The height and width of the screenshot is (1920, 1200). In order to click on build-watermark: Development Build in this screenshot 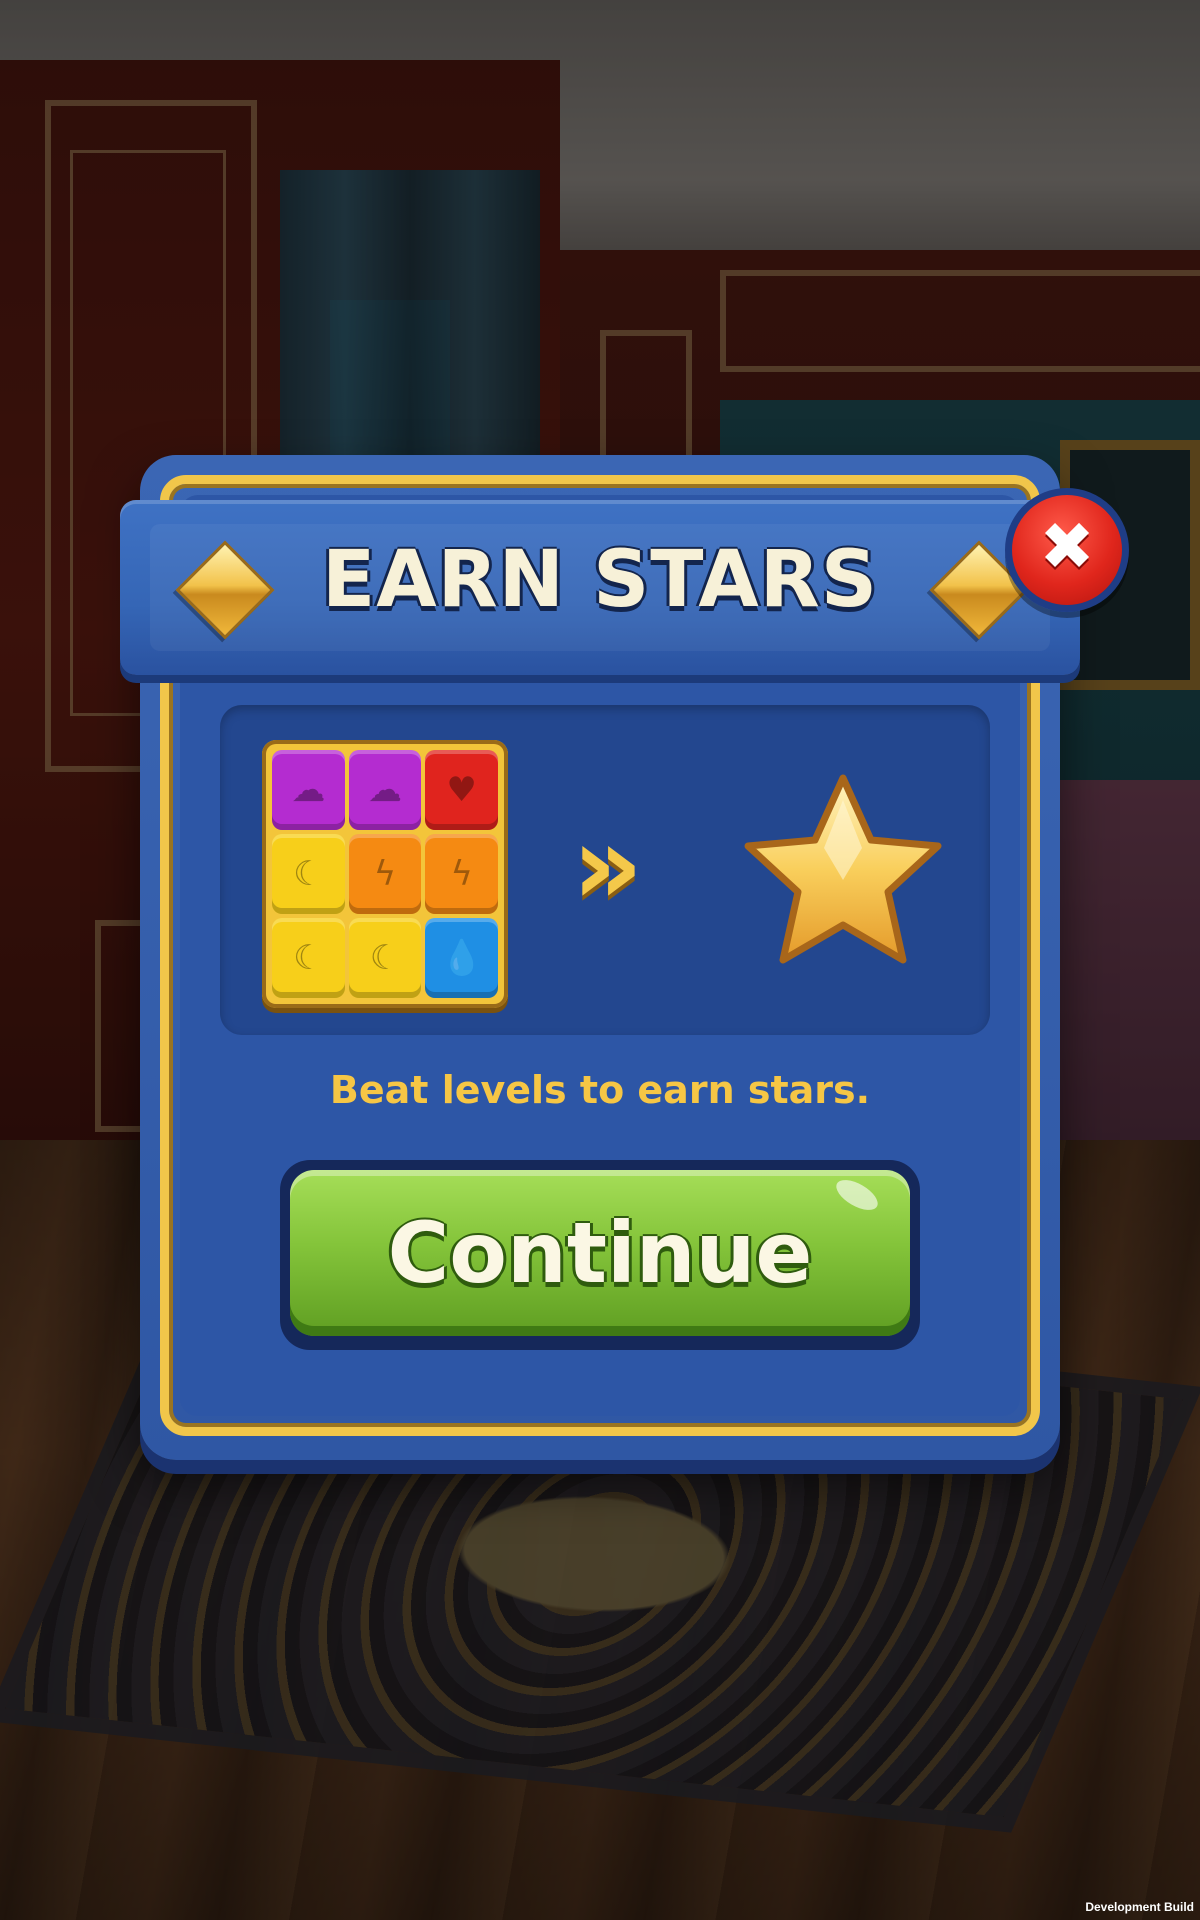, I will do `click(1139, 1907)`.